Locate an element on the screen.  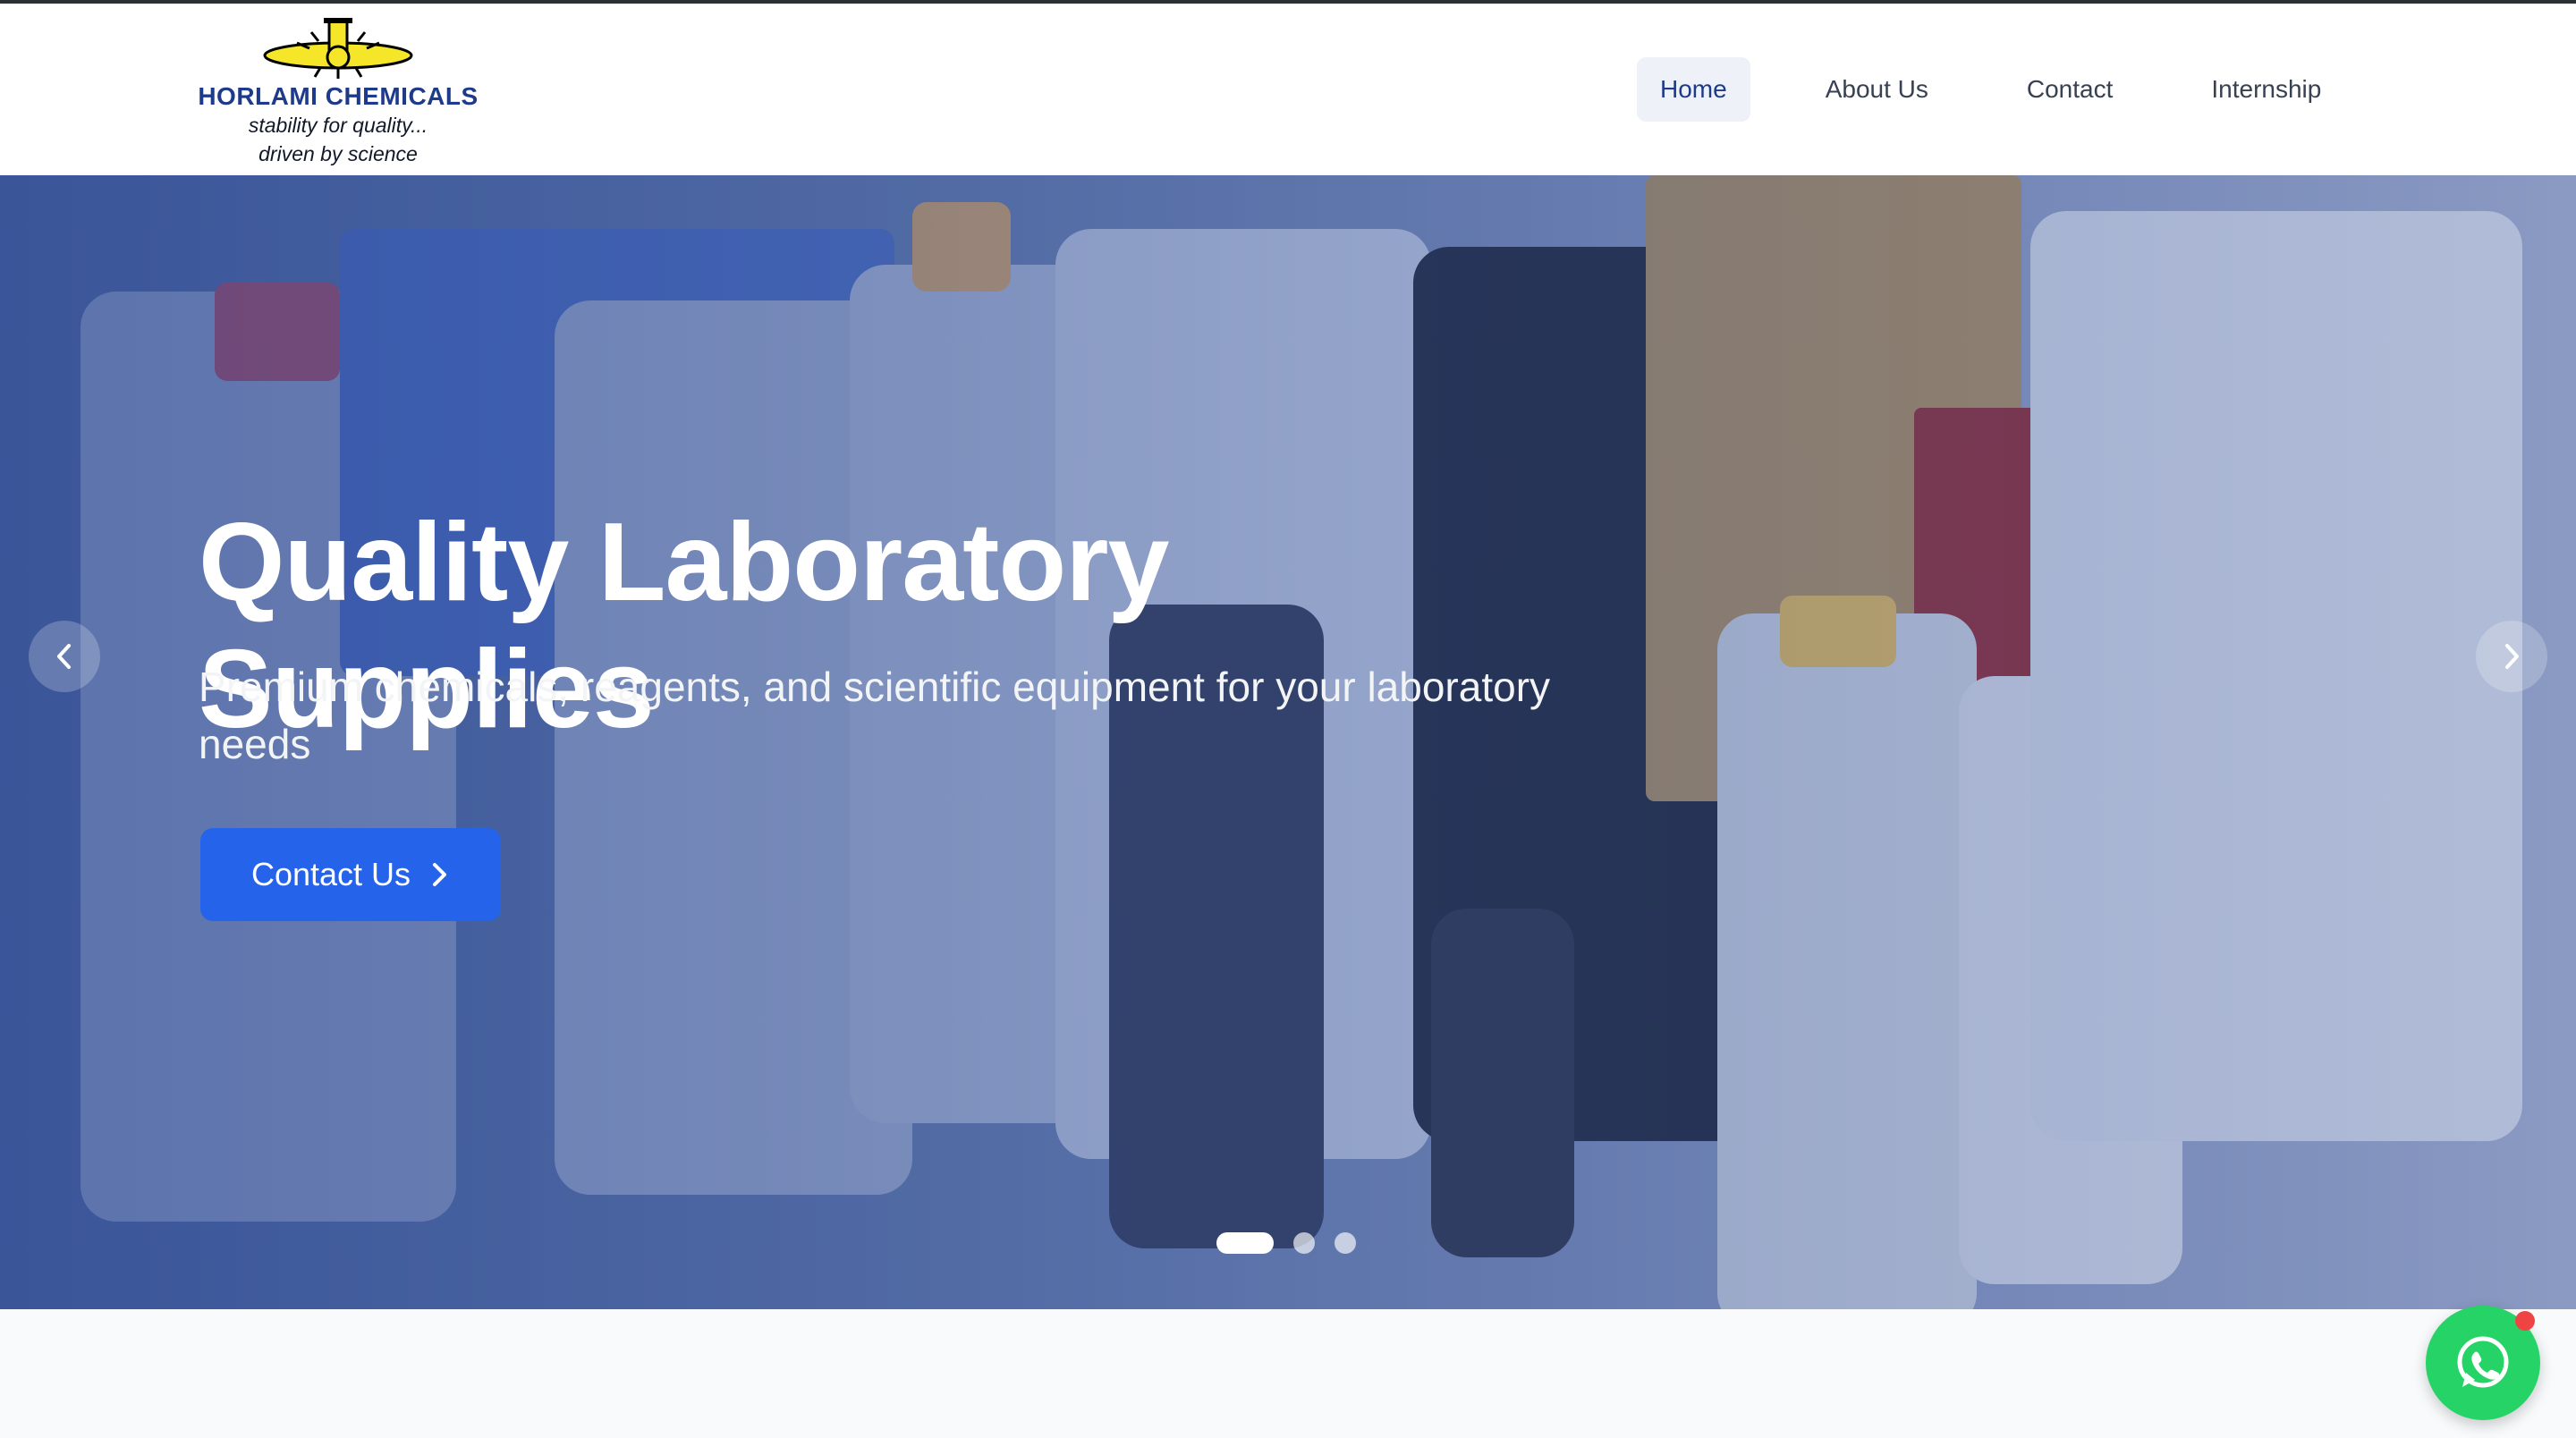
brand-name: HORLAMI CHEMICALS is located at coordinates (338, 96).